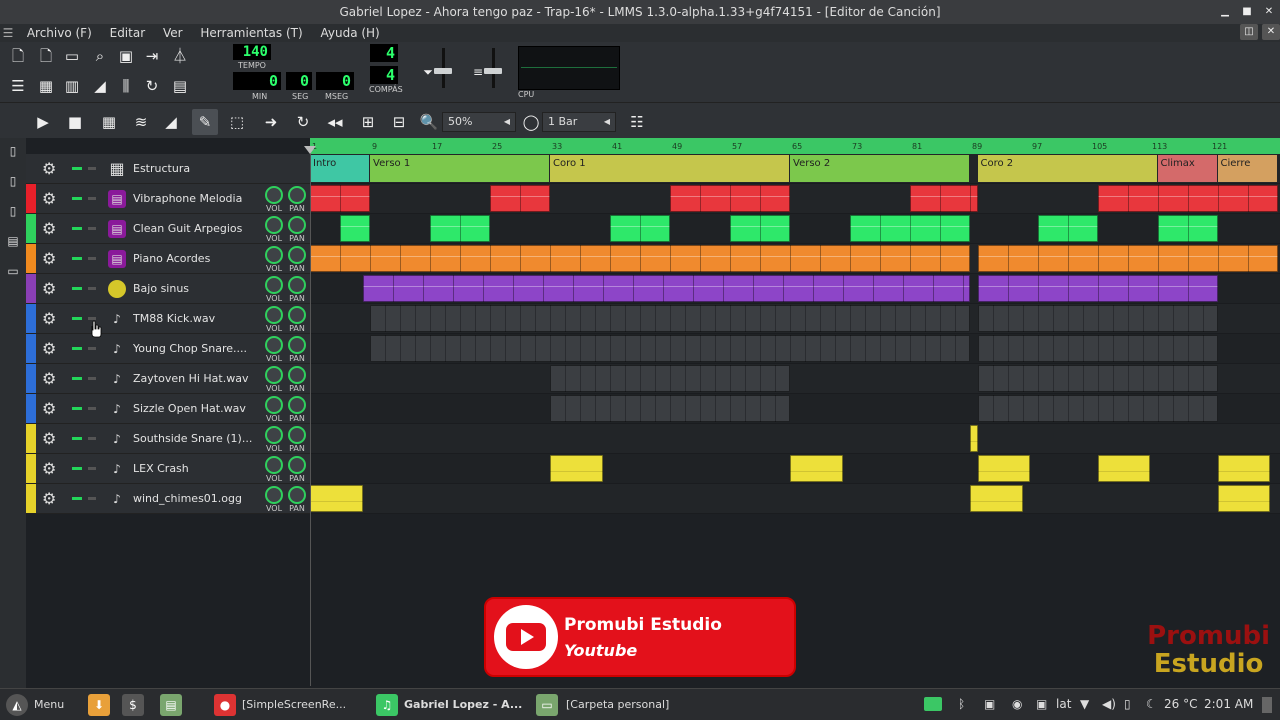  Describe the element at coordinates (879, 168) in the screenshot. I see `structure-segment: Verso 2` at that location.